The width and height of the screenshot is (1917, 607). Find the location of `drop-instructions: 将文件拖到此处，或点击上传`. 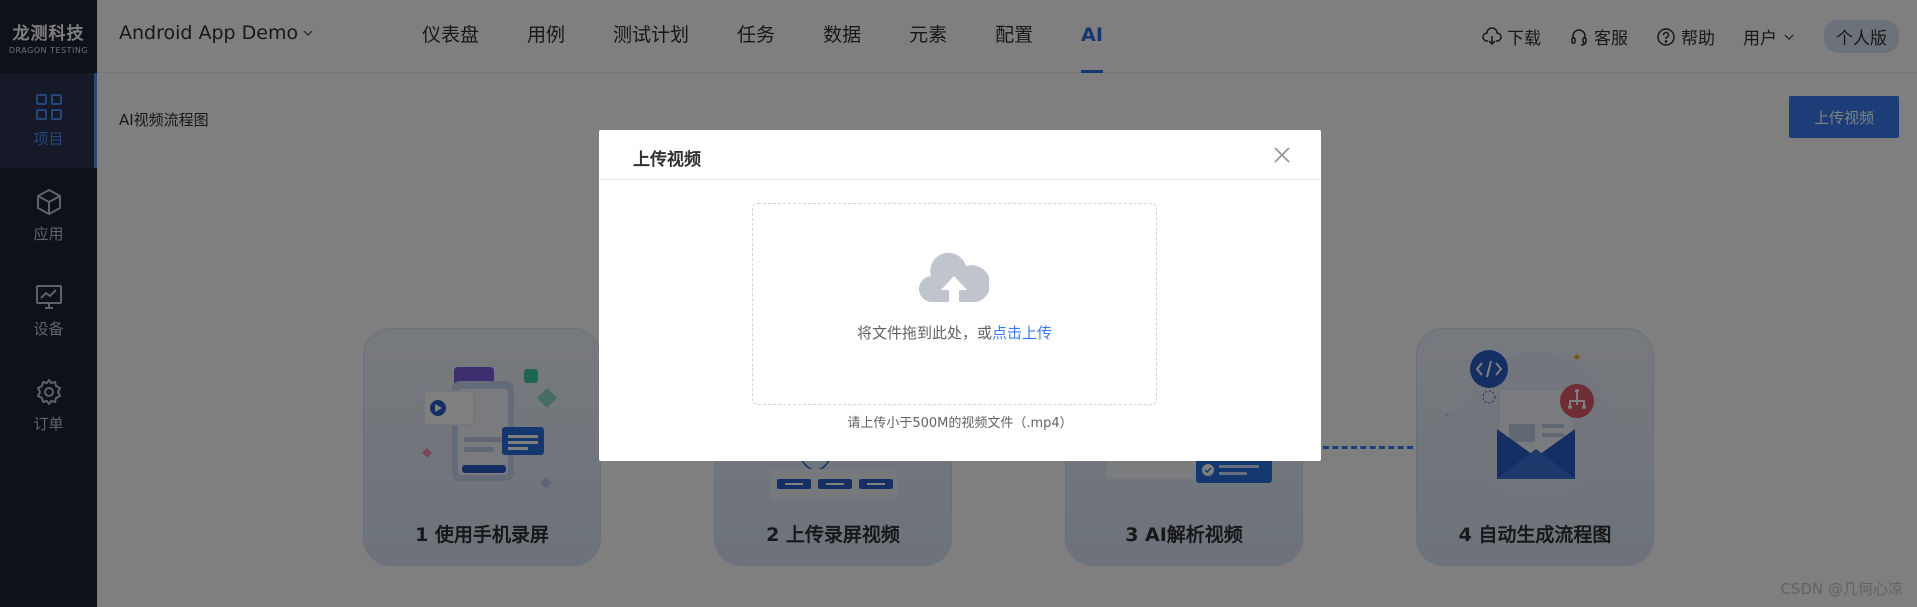

drop-instructions: 将文件拖到此处，或点击上传 is located at coordinates (954, 332).